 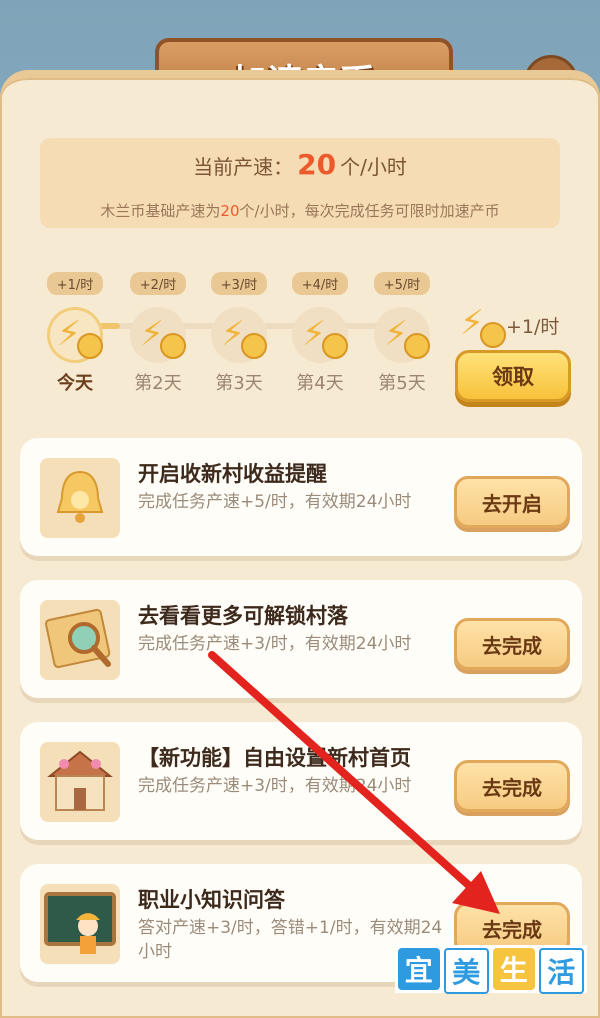 I want to click on day-3: +3/时 ⚡ 第3天, so click(x=239, y=333).